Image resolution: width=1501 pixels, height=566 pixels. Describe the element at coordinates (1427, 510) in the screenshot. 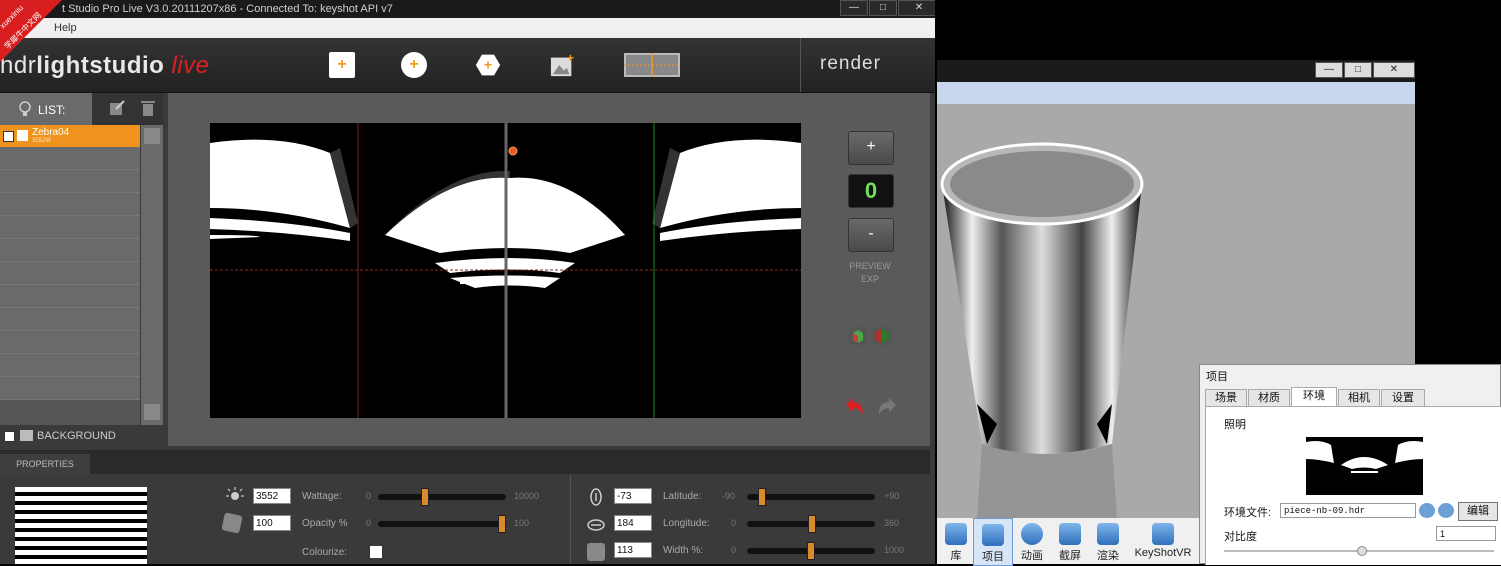

I see `browse-icon` at that location.